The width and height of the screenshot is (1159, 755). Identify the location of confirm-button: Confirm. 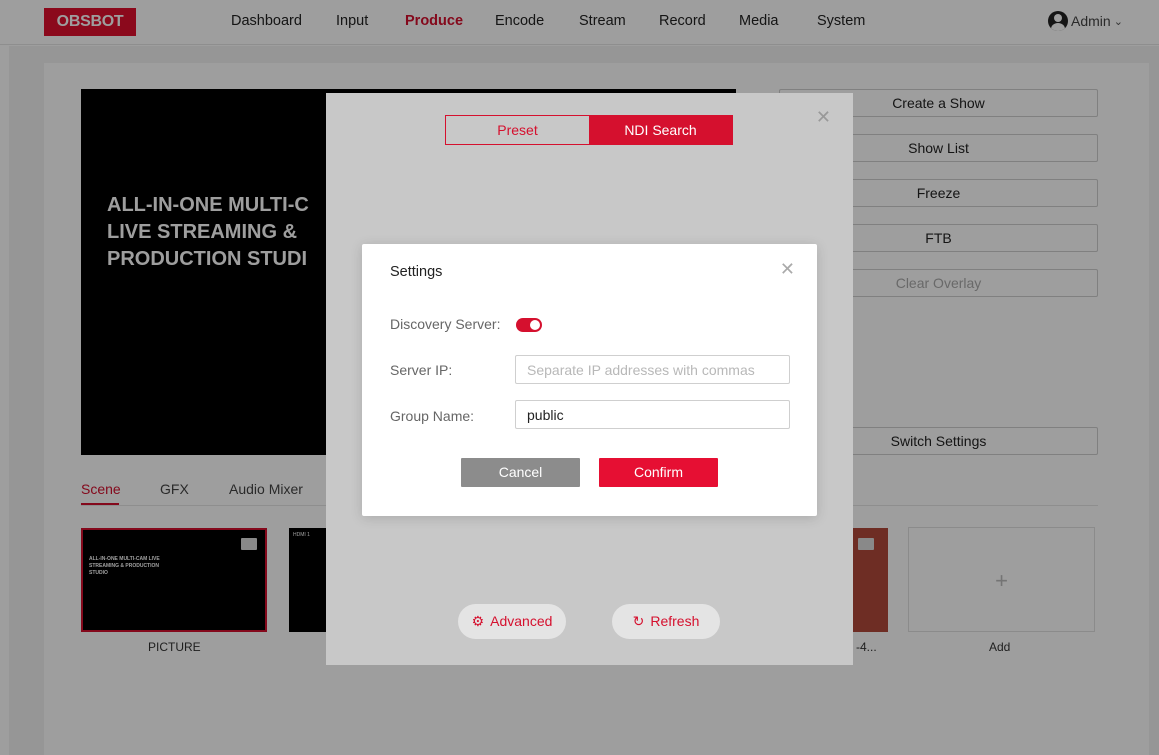
(658, 472).